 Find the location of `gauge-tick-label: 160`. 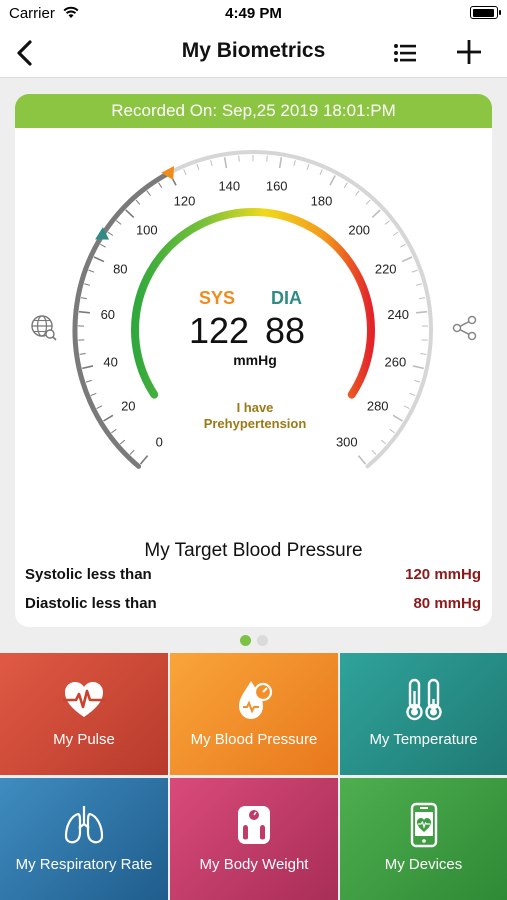

gauge-tick-label: 160 is located at coordinates (277, 185).